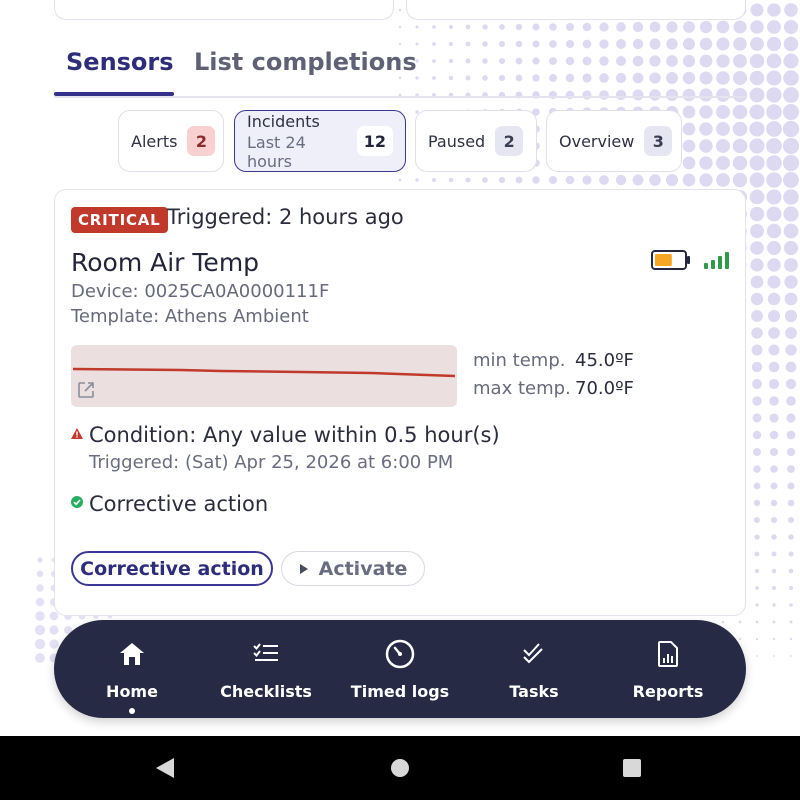 This screenshot has height=800, width=800. What do you see at coordinates (604, 360) in the screenshot?
I see `min-temp-value: 45.0ºF` at bounding box center [604, 360].